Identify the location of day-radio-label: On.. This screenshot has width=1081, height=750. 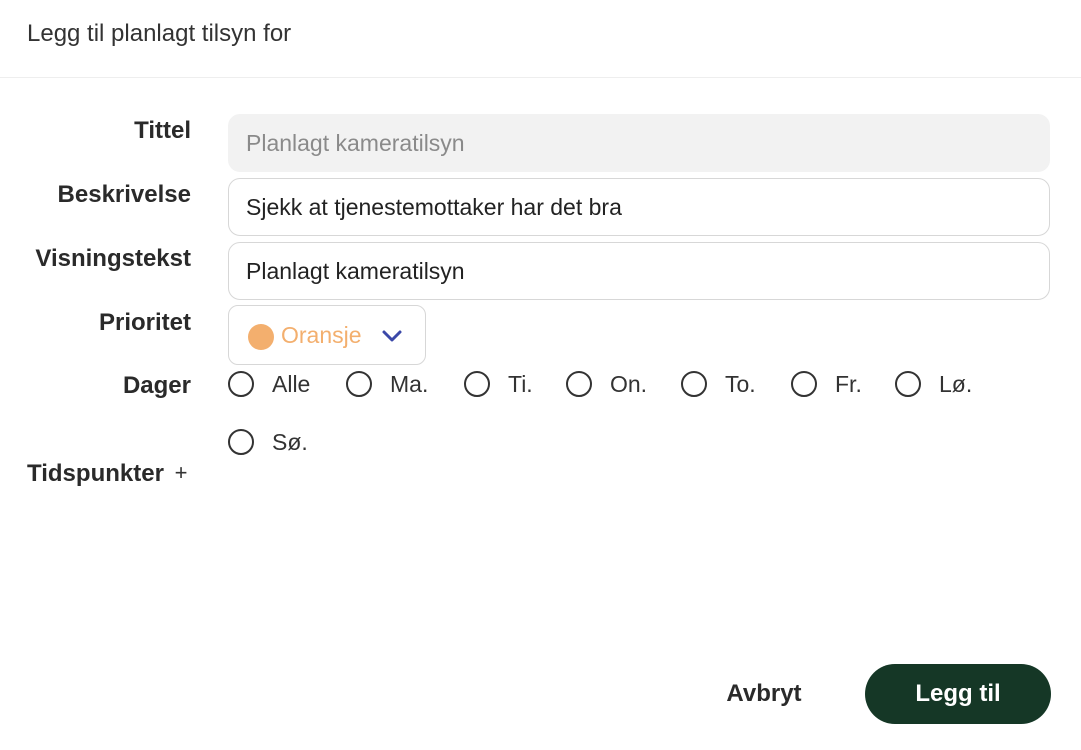
(629, 383).